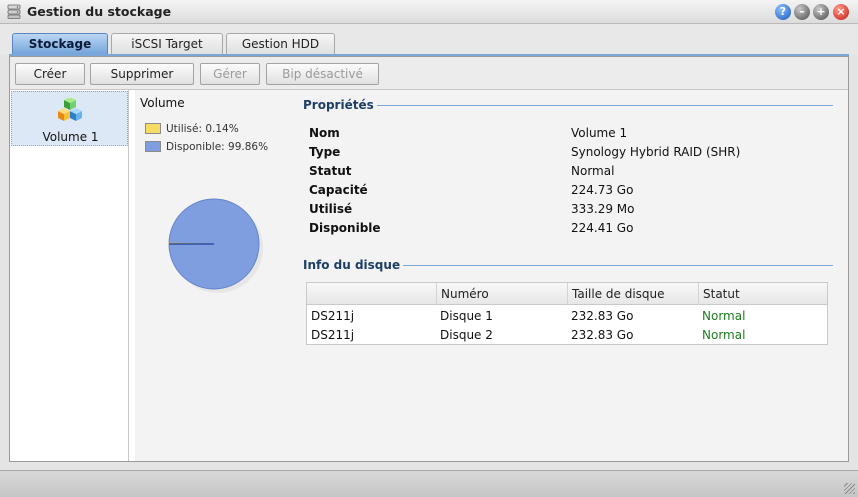  Describe the element at coordinates (466, 316) in the screenshot. I see `disk-number-cell: Disque 1` at that location.